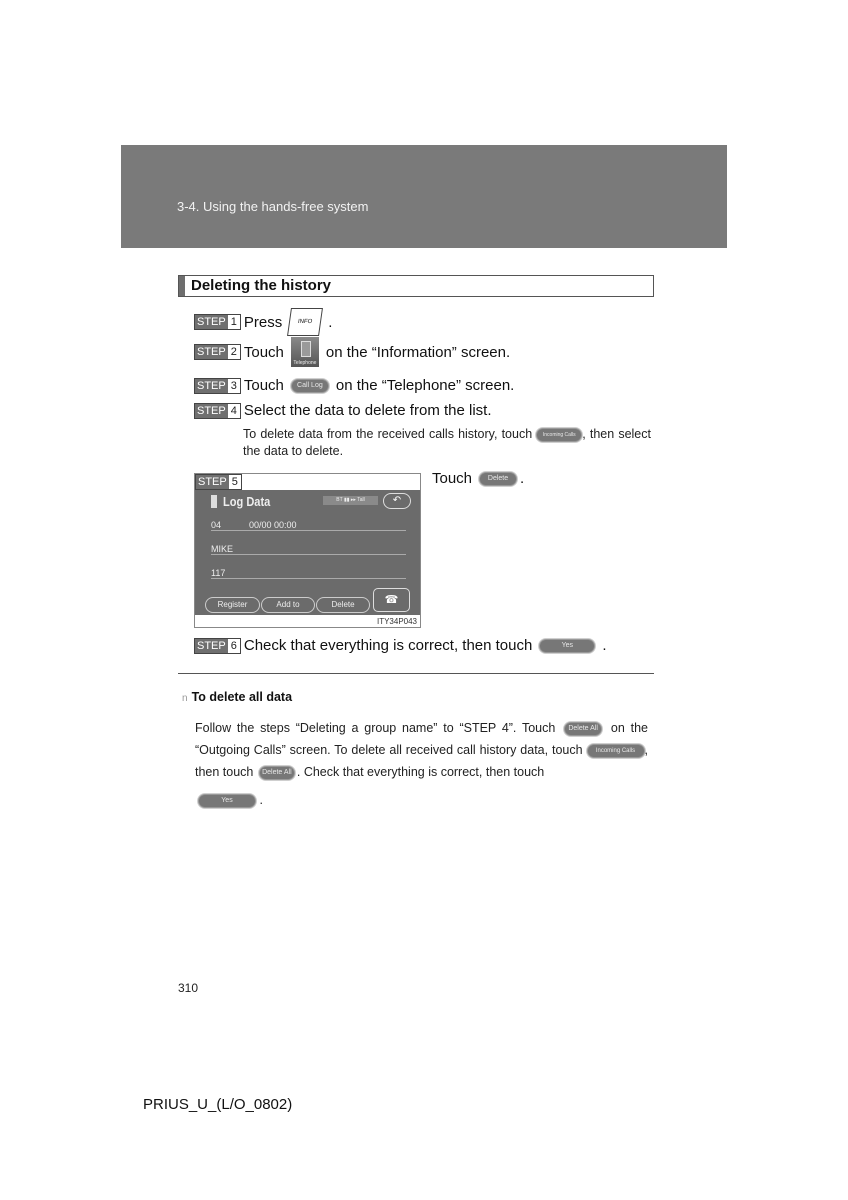 Image resolution: width=848 pixels, height=1200 pixels. I want to click on row-number: 04 00/00 00:00, so click(308, 525).